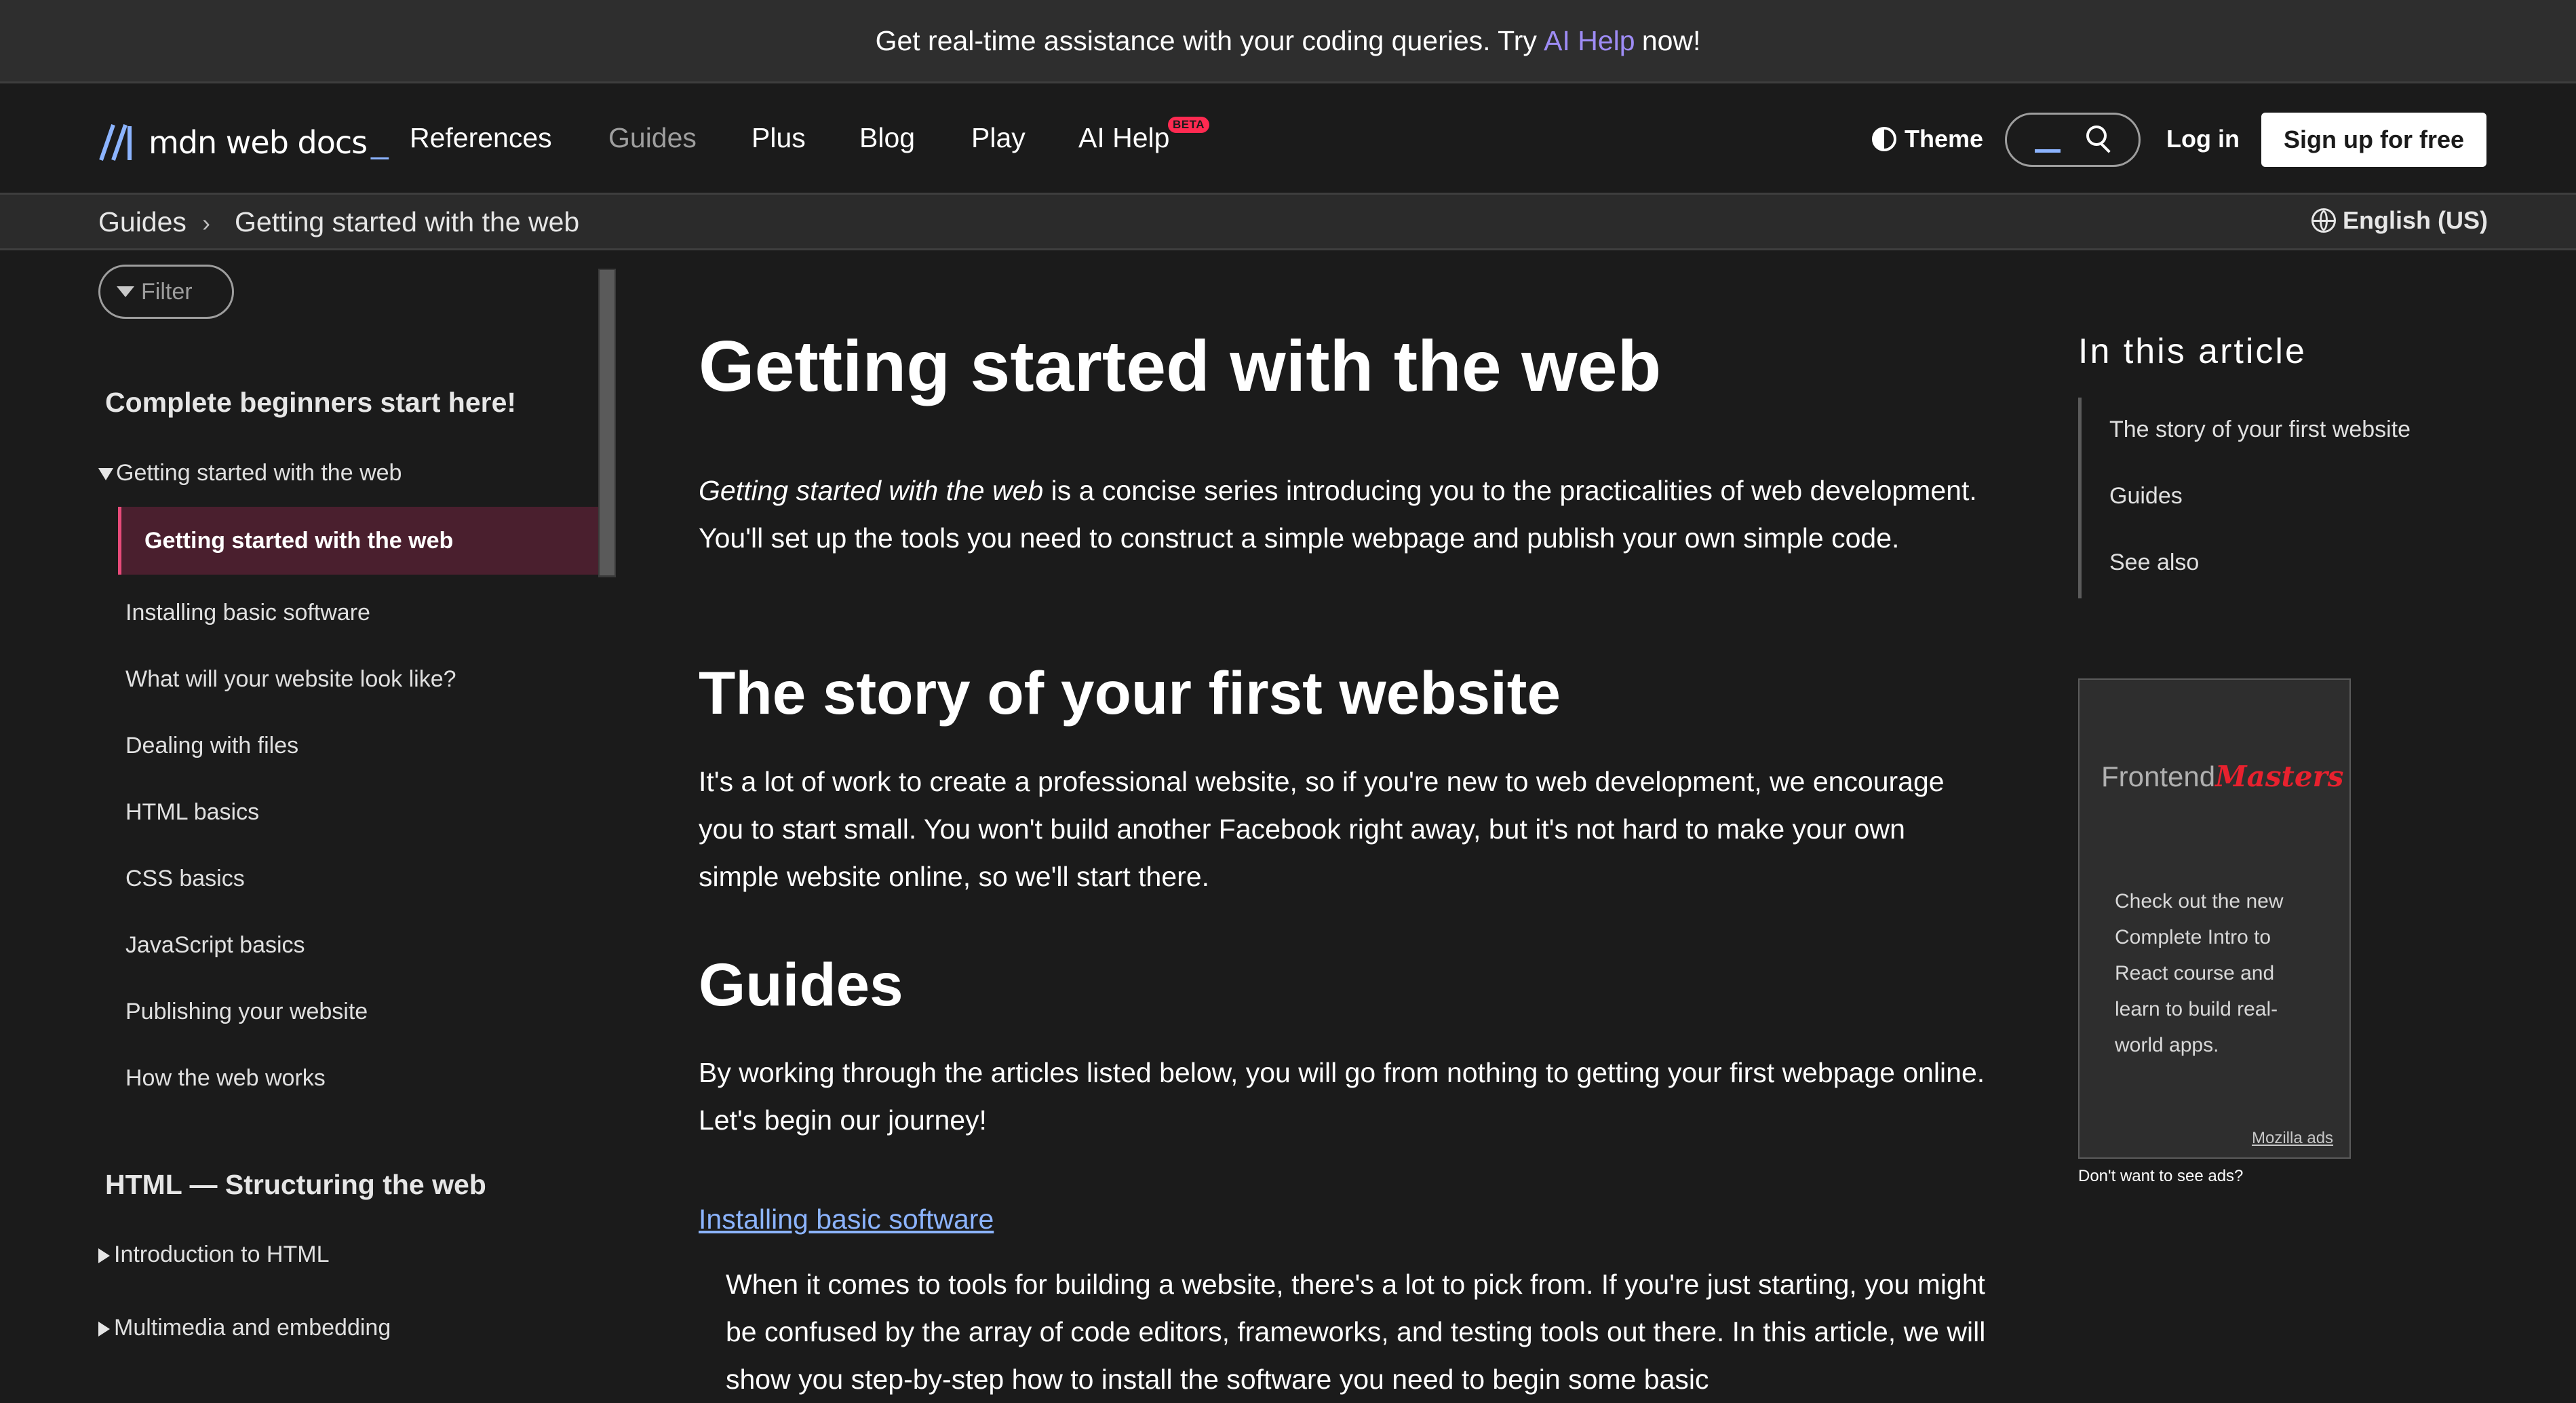 Image resolution: width=2576 pixels, height=1403 pixels. I want to click on sidebar-group-multimedia: Multimedia and embedding, so click(244, 1328).